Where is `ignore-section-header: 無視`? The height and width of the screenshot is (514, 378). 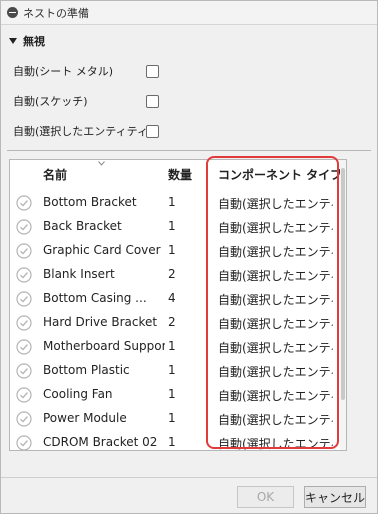
ignore-section-header: 無視 is located at coordinates (27, 41).